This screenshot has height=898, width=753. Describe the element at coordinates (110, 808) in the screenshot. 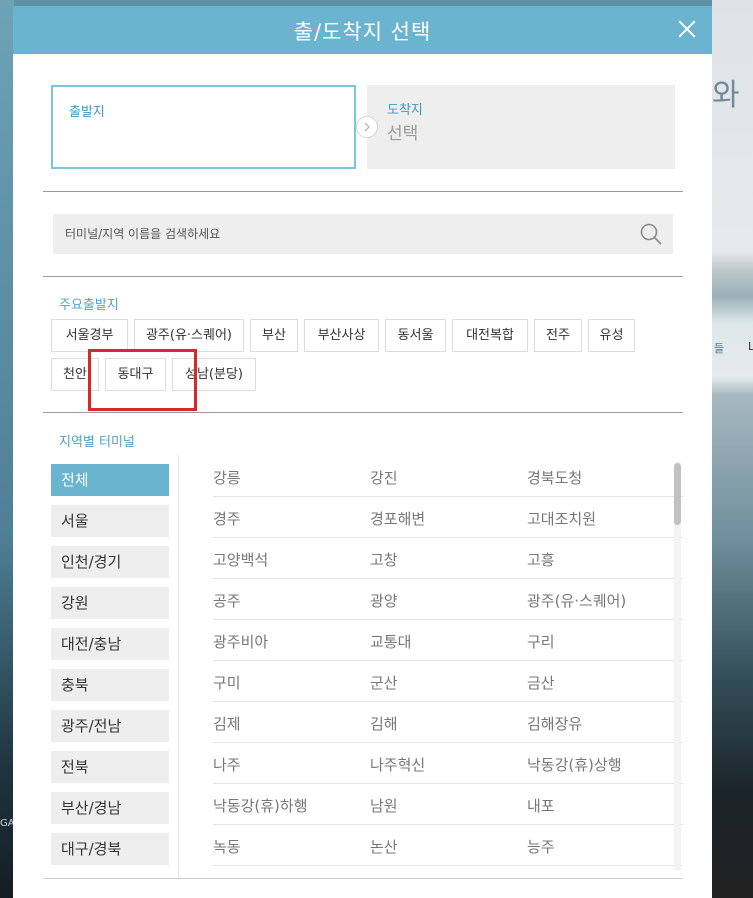

I see `region-tab: 부산/경남` at that location.